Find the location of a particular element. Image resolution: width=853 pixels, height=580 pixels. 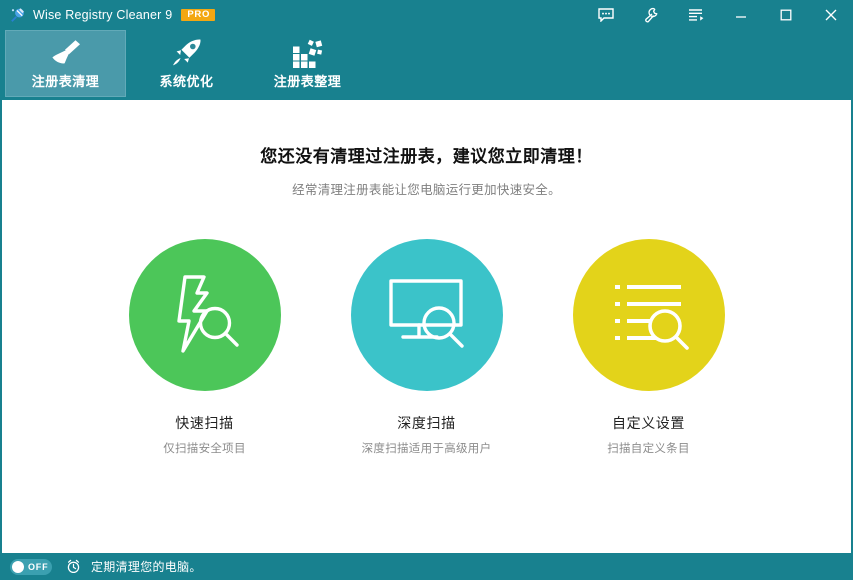

window-controls is located at coordinates (718, 15).